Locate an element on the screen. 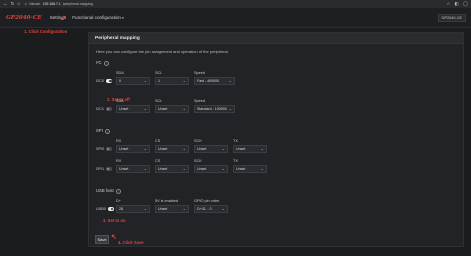 This screenshot has height=256, width=471. arrow-icon: ↙ is located at coordinates (63, 18).